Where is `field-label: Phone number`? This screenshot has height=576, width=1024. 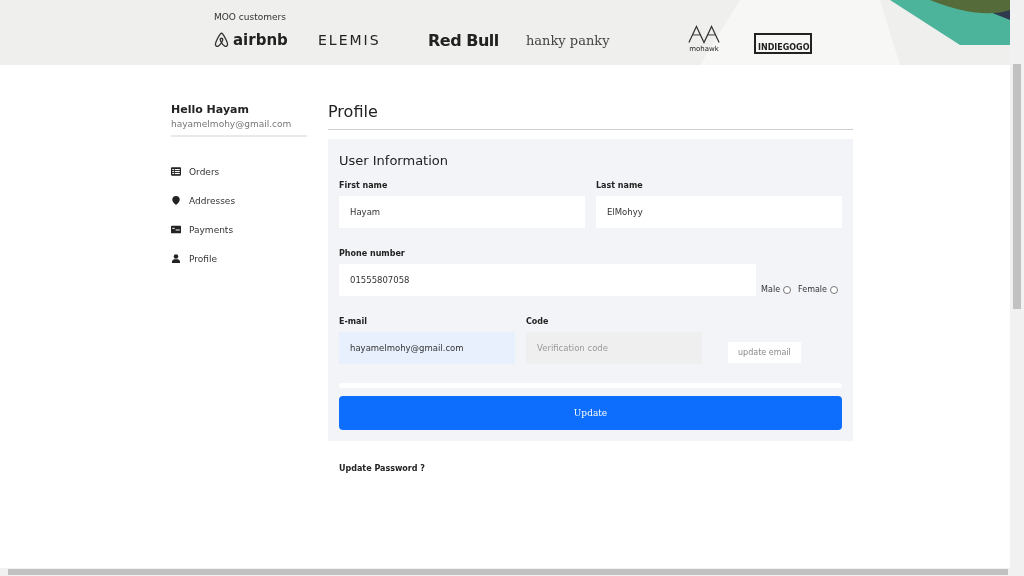
field-label: Phone number is located at coordinates (372, 254).